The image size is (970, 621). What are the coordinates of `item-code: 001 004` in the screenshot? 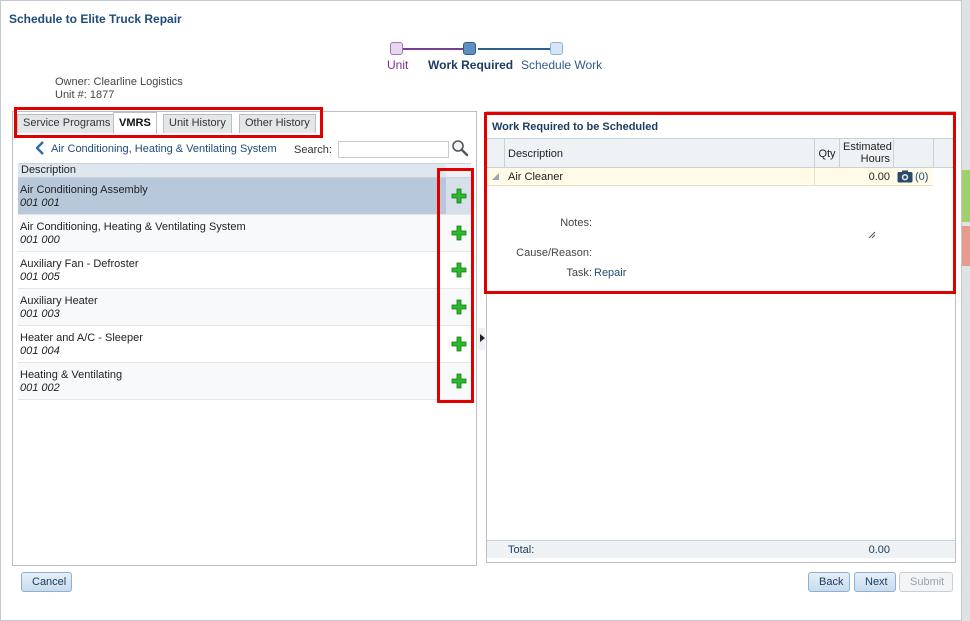 It's located at (40, 351).